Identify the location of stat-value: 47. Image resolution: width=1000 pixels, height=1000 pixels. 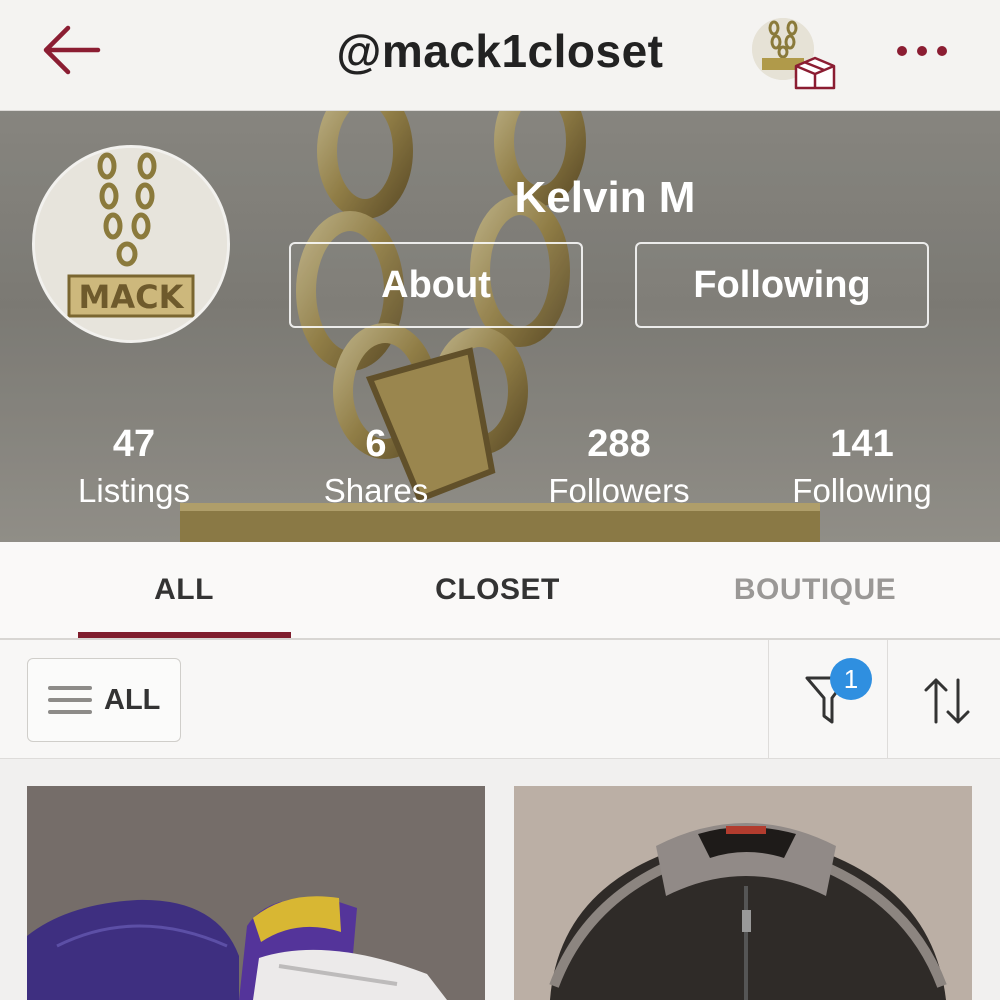
(134, 444).